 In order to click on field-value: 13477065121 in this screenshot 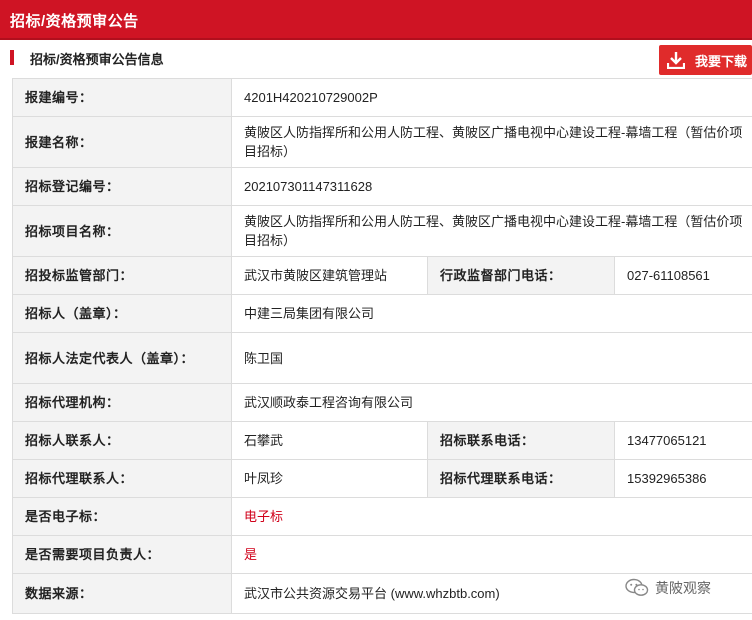, I will do `click(682, 440)`.